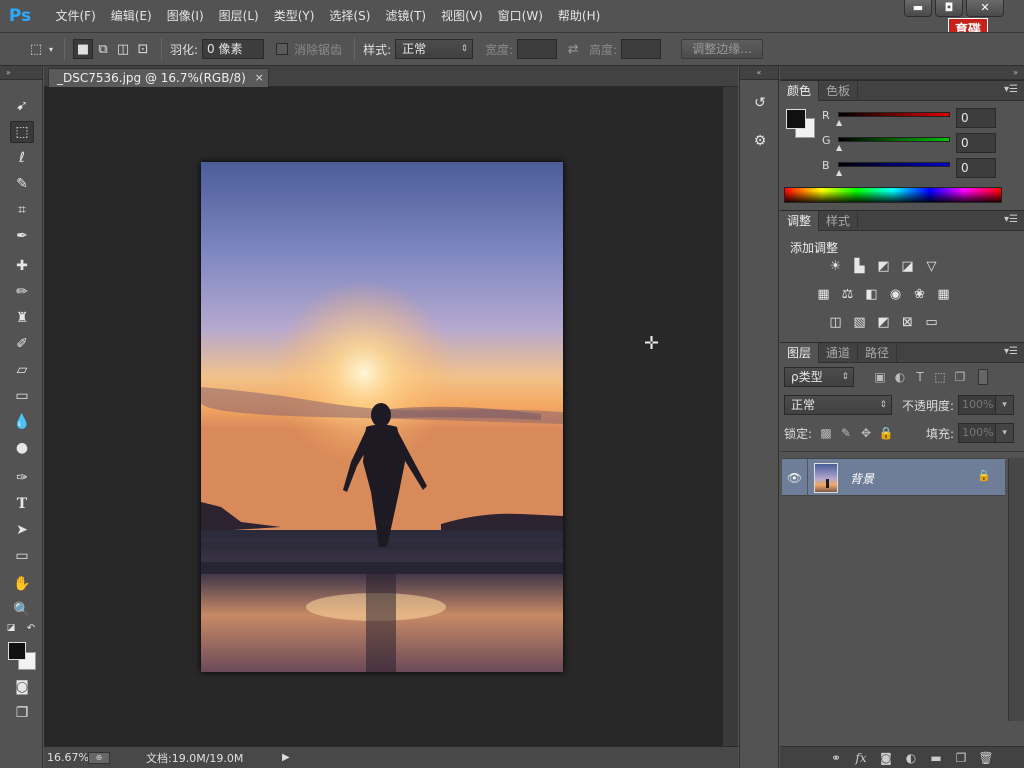  What do you see at coordinates (22, 422) in the screenshot?
I see `blur-tool-icon: 💧` at bounding box center [22, 422].